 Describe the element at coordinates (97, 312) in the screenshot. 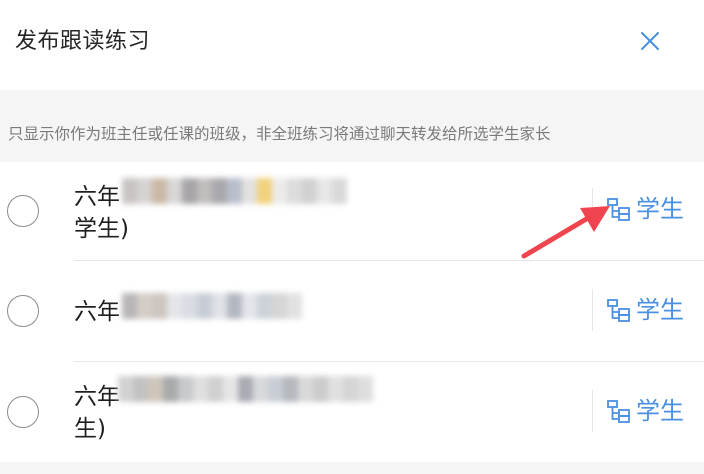

I see `class-name-prefix-2: 六年` at that location.